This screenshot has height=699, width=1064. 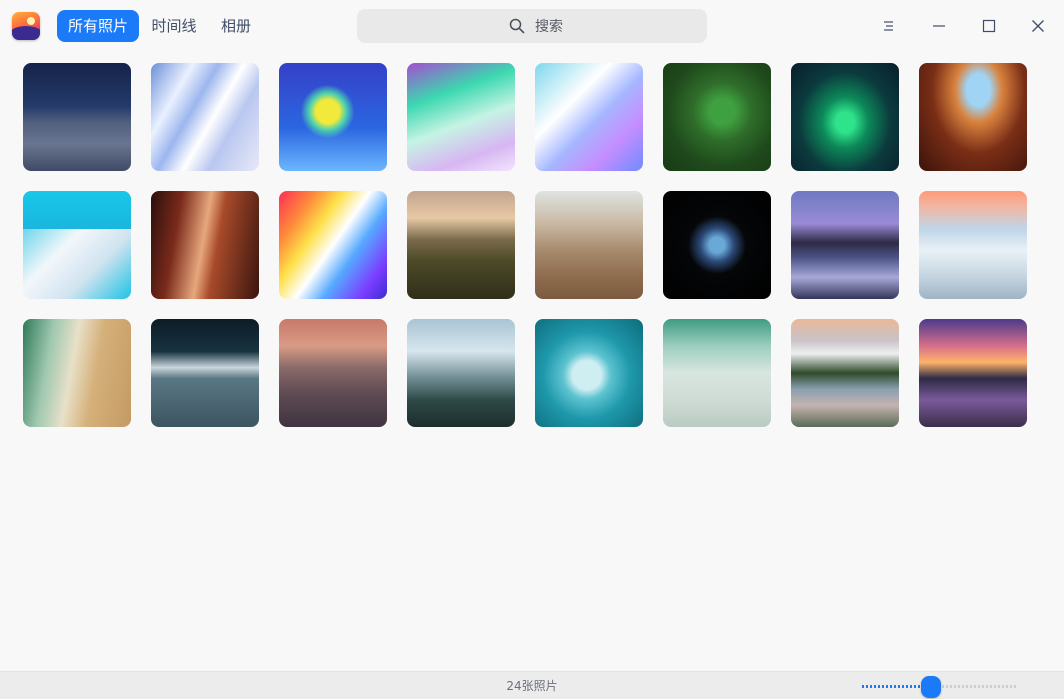 I want to click on search-input, so click(x=615, y=27).